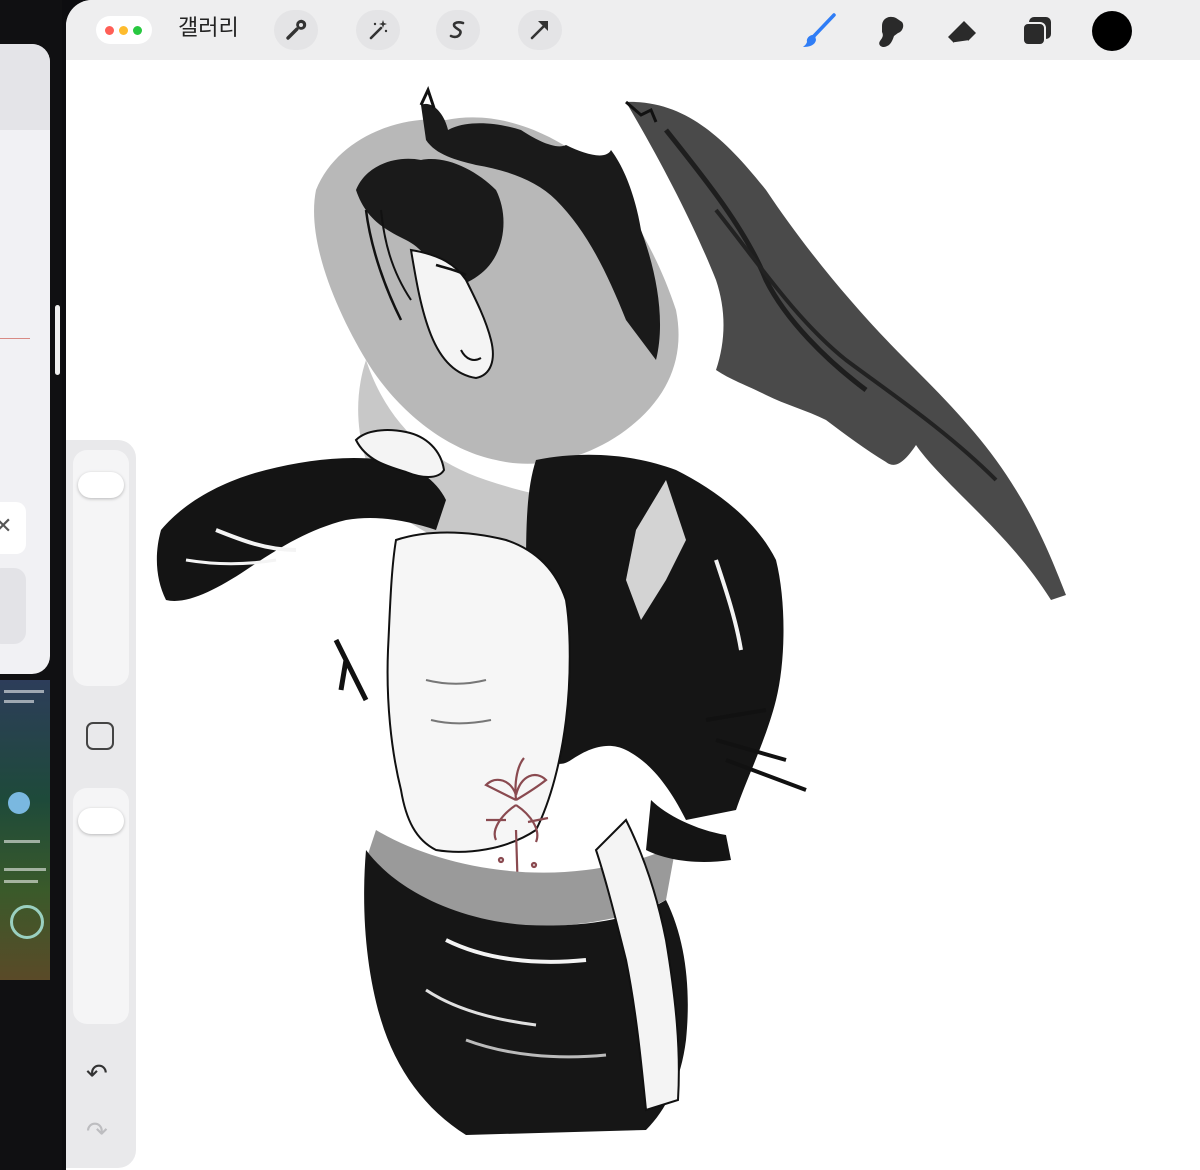  I want to click on split-view-handle, so click(57, 340).